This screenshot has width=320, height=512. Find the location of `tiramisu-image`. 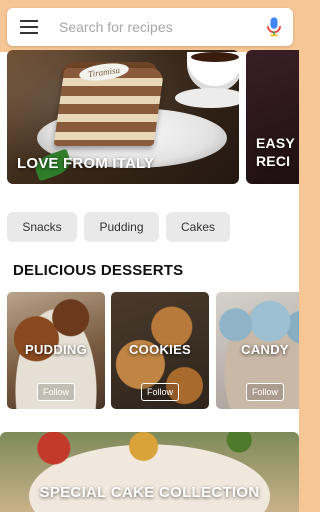

tiramisu-image is located at coordinates (109, 107).